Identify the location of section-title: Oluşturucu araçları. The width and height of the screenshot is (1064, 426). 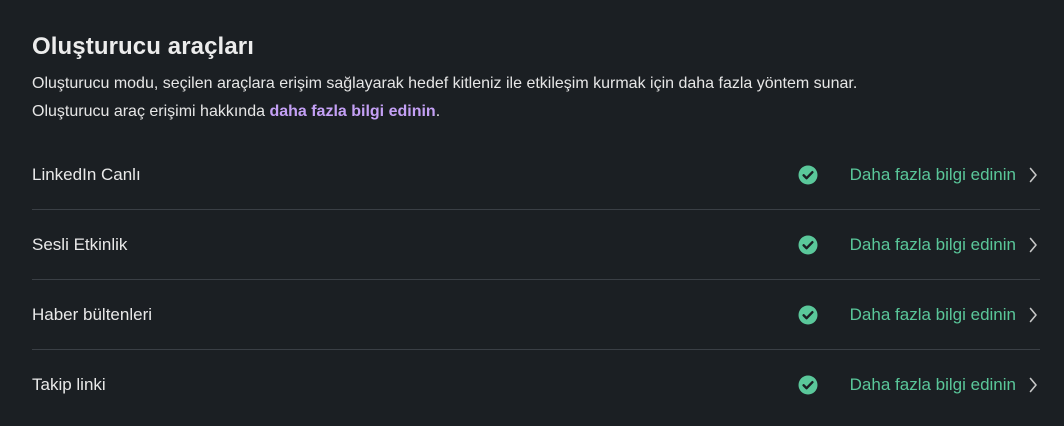
(143, 46).